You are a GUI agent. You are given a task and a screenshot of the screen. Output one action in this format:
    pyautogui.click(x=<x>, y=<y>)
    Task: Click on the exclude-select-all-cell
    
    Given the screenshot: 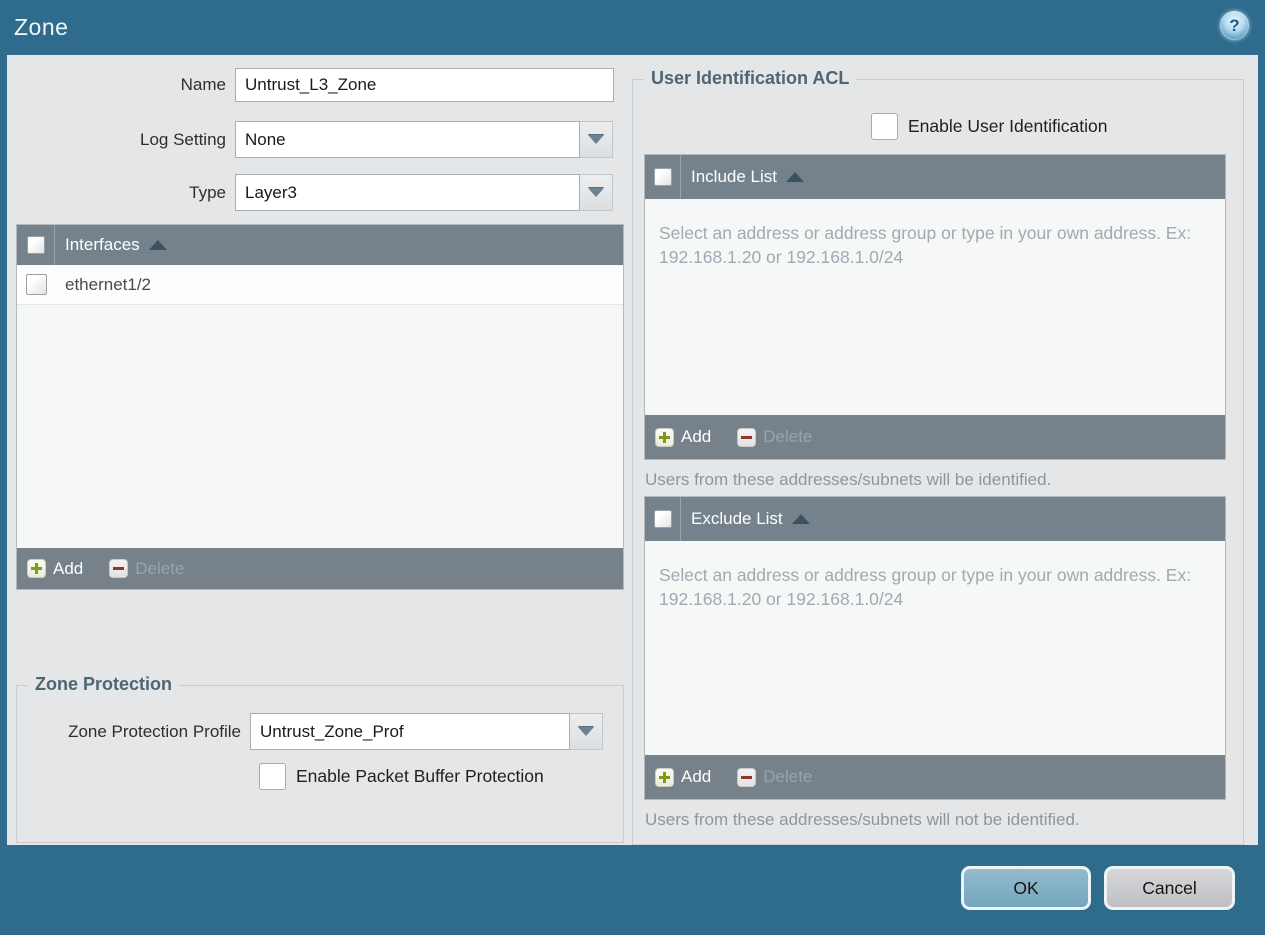 What is the action you would take?
    pyautogui.click(x=663, y=519)
    